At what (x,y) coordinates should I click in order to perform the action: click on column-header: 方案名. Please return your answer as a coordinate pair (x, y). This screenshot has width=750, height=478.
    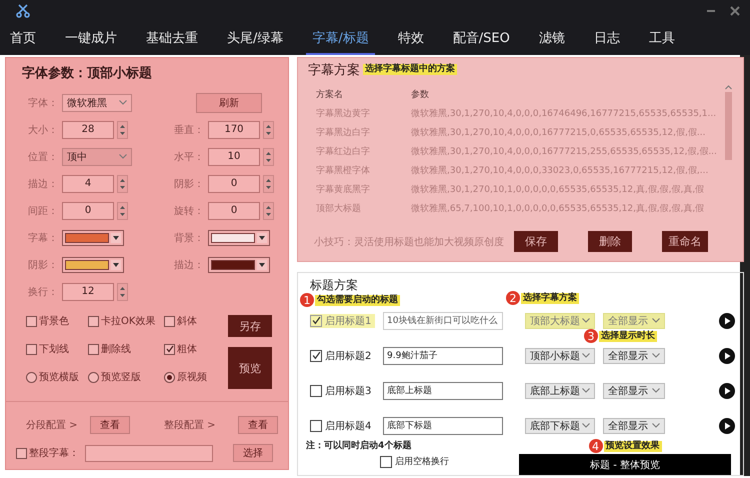
    Looking at the image, I should click on (329, 95).